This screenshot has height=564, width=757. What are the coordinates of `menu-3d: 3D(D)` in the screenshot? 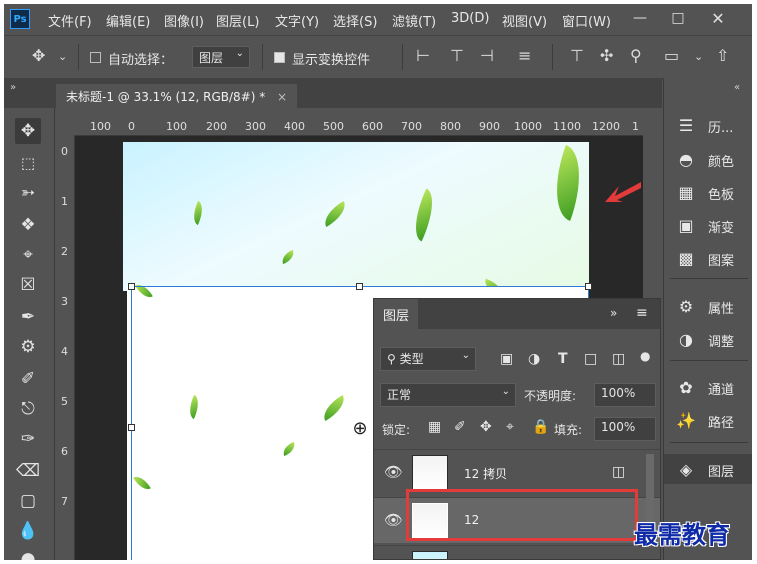 It's located at (470, 18).